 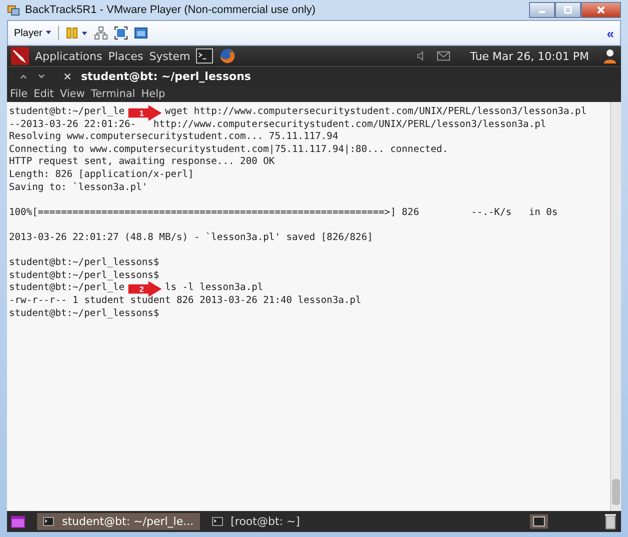 What do you see at coordinates (102, 175) in the screenshot?
I see `terminal-line: Length: 826 [application/x-perl]` at bounding box center [102, 175].